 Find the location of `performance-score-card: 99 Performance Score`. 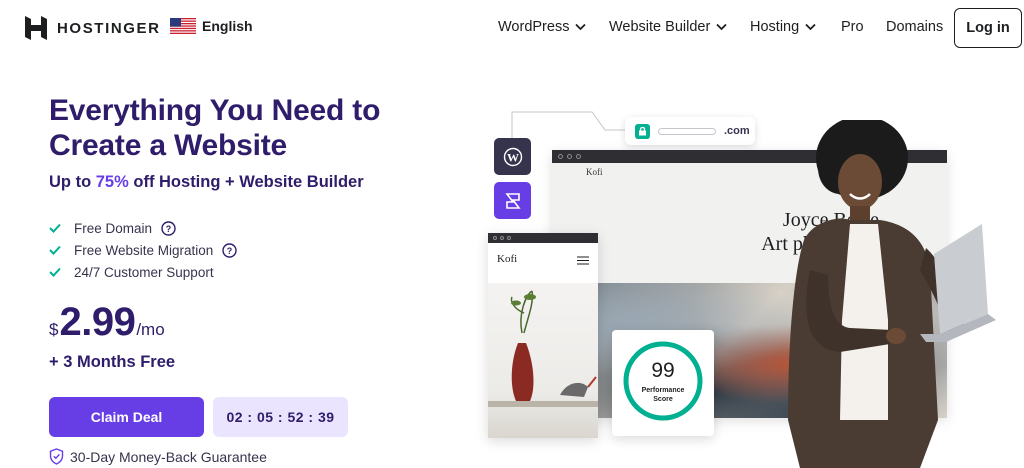

performance-score-card: 99 Performance Score is located at coordinates (663, 383).